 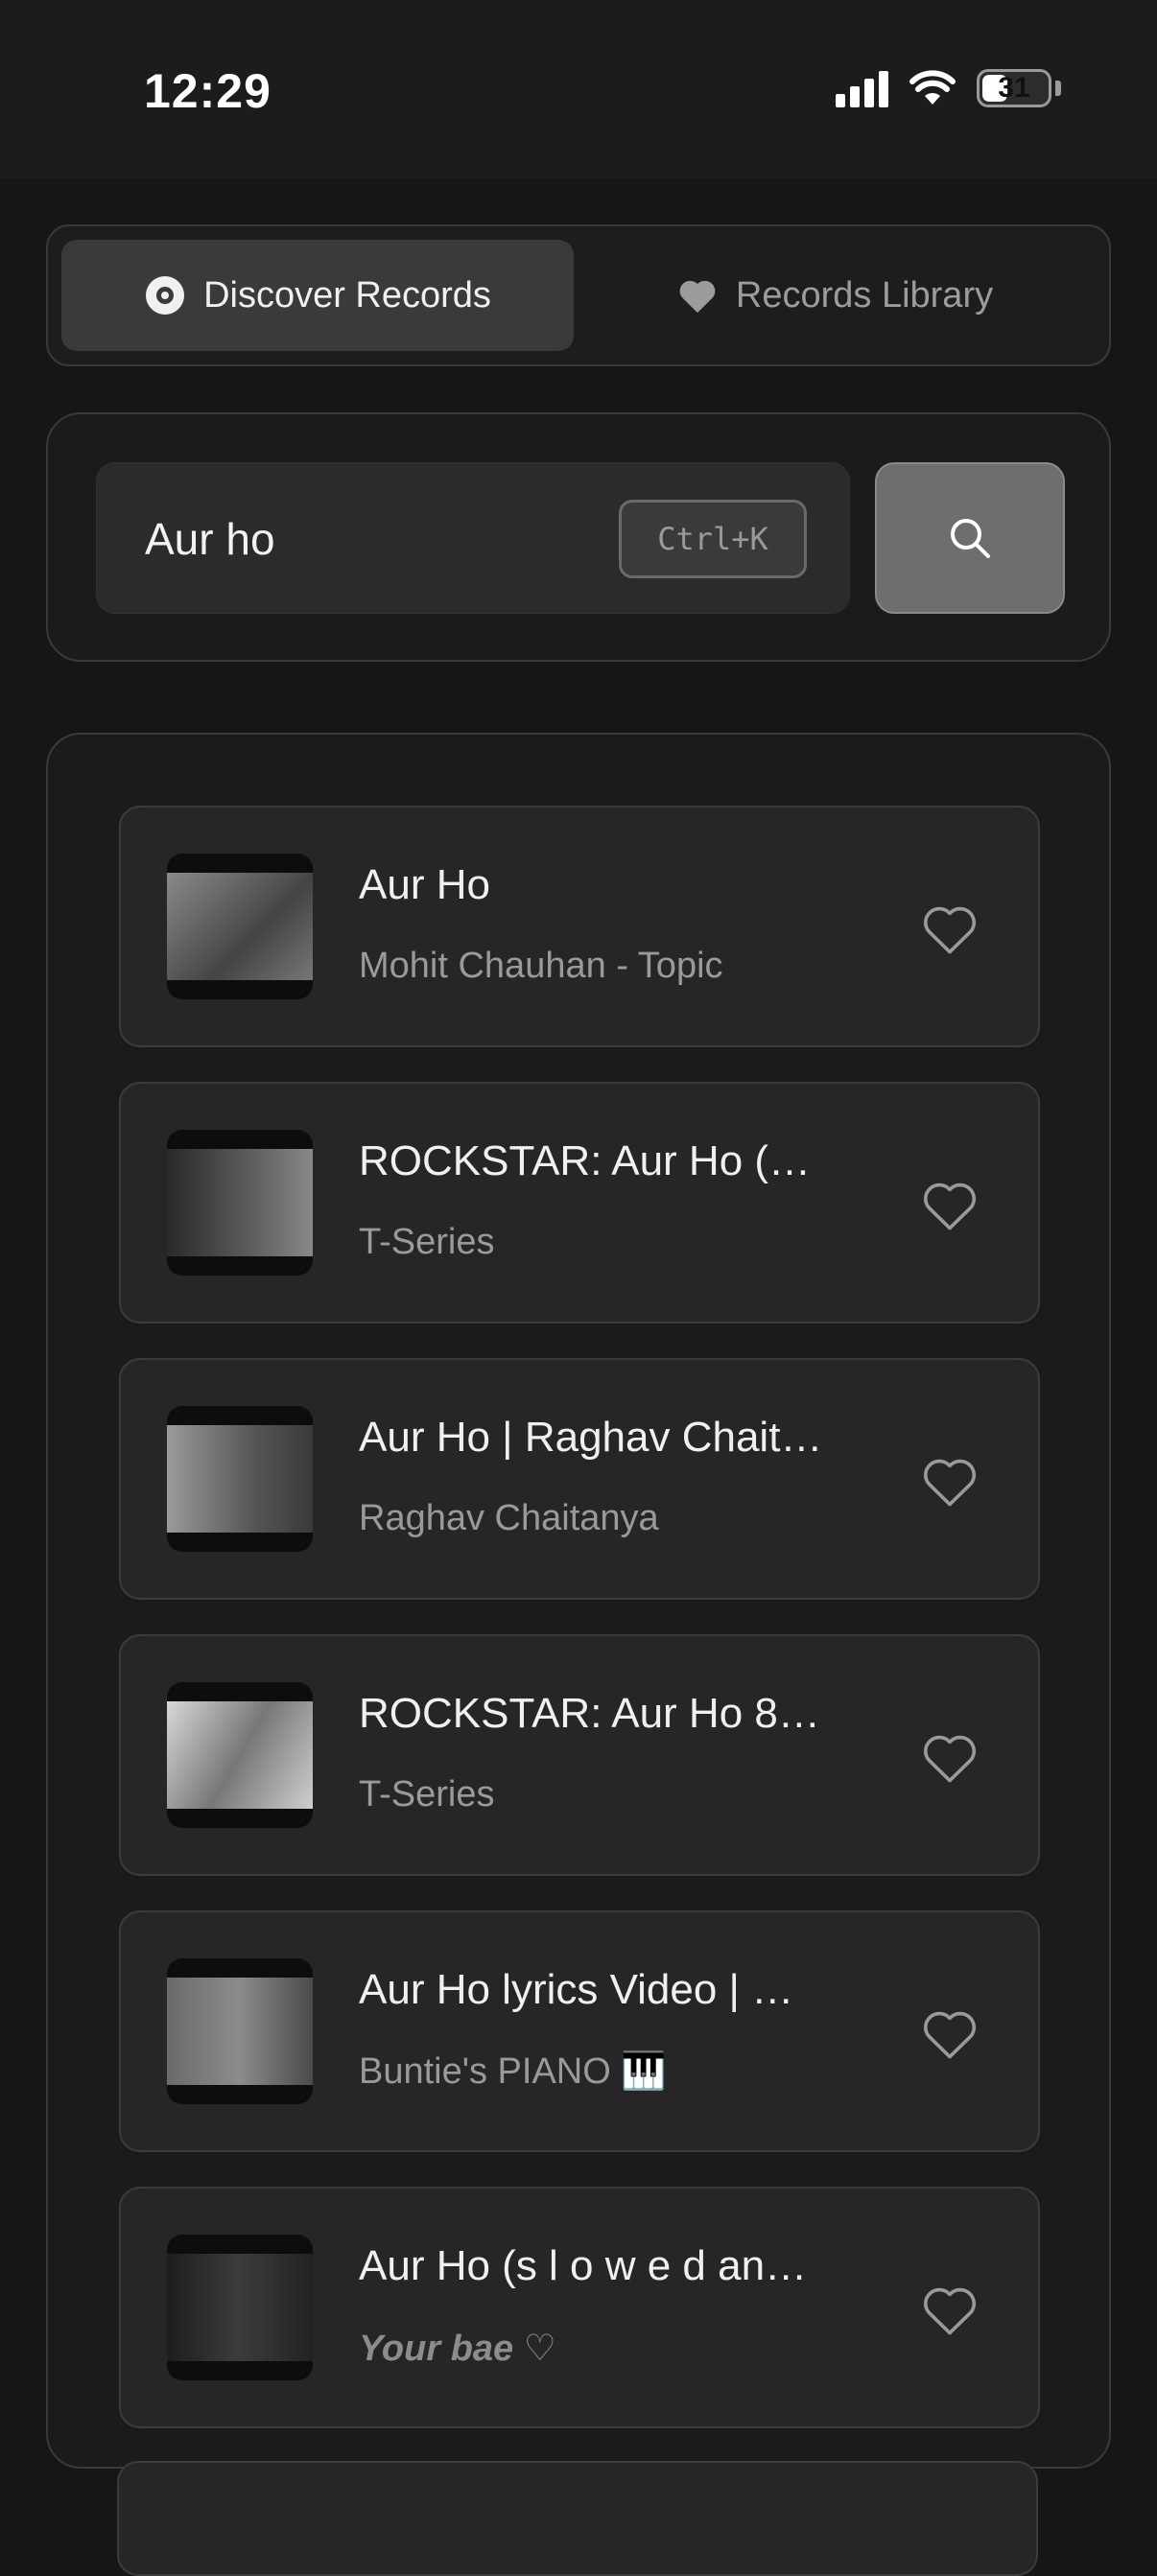 What do you see at coordinates (473, 538) in the screenshot?
I see `search-input: Aur ho Ctrl+K` at bounding box center [473, 538].